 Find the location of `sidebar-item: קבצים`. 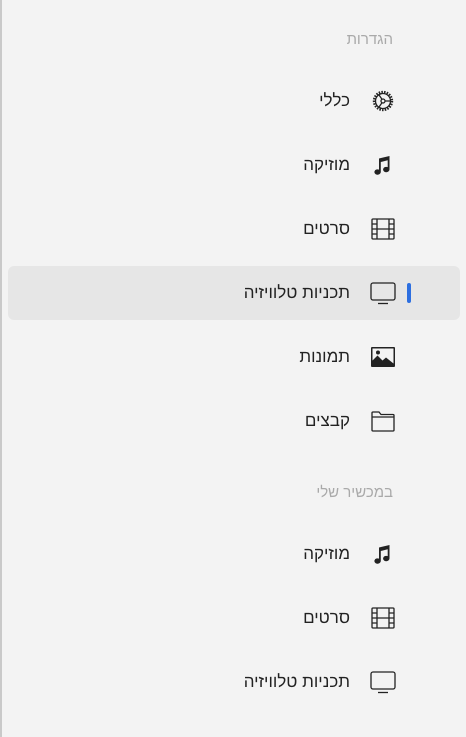

sidebar-item: קבצים is located at coordinates (234, 421).